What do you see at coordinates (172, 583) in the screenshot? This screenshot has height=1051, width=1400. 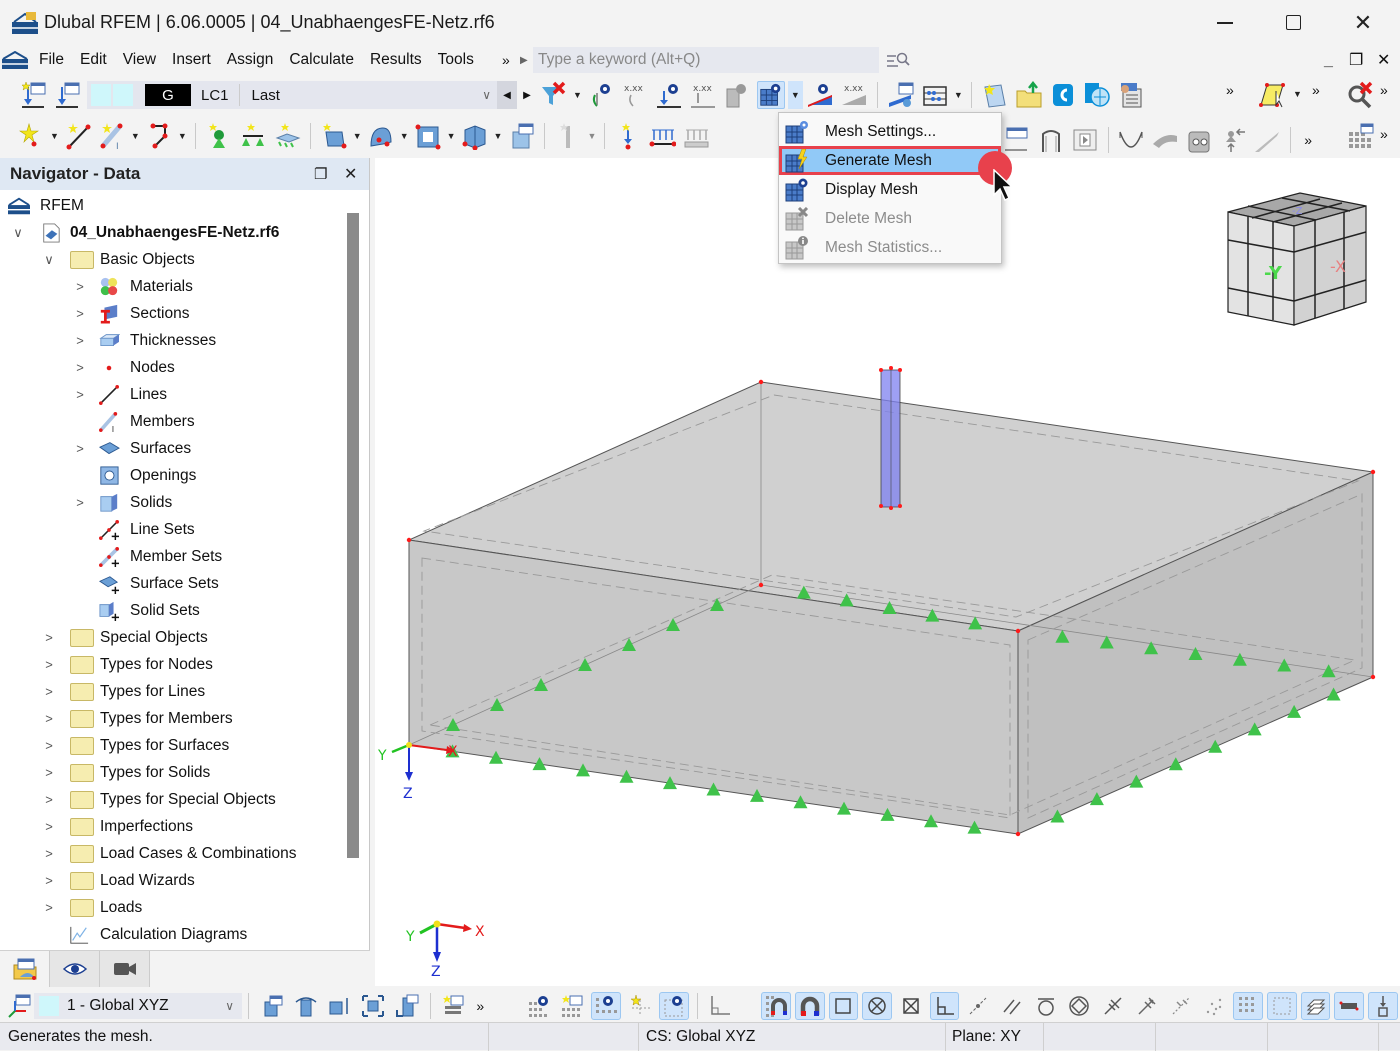 I see `tree-item-surface-sets: Surface Sets` at bounding box center [172, 583].